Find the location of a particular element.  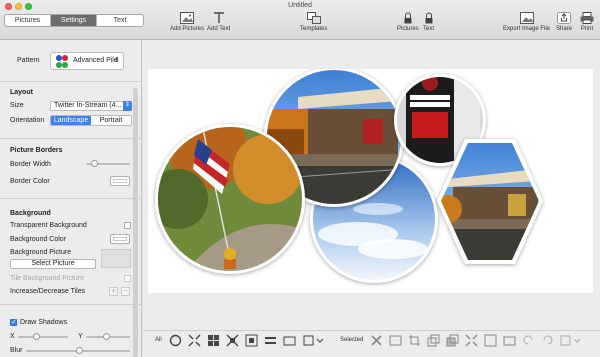

bg-color-label: Background Color is located at coordinates (38, 239).